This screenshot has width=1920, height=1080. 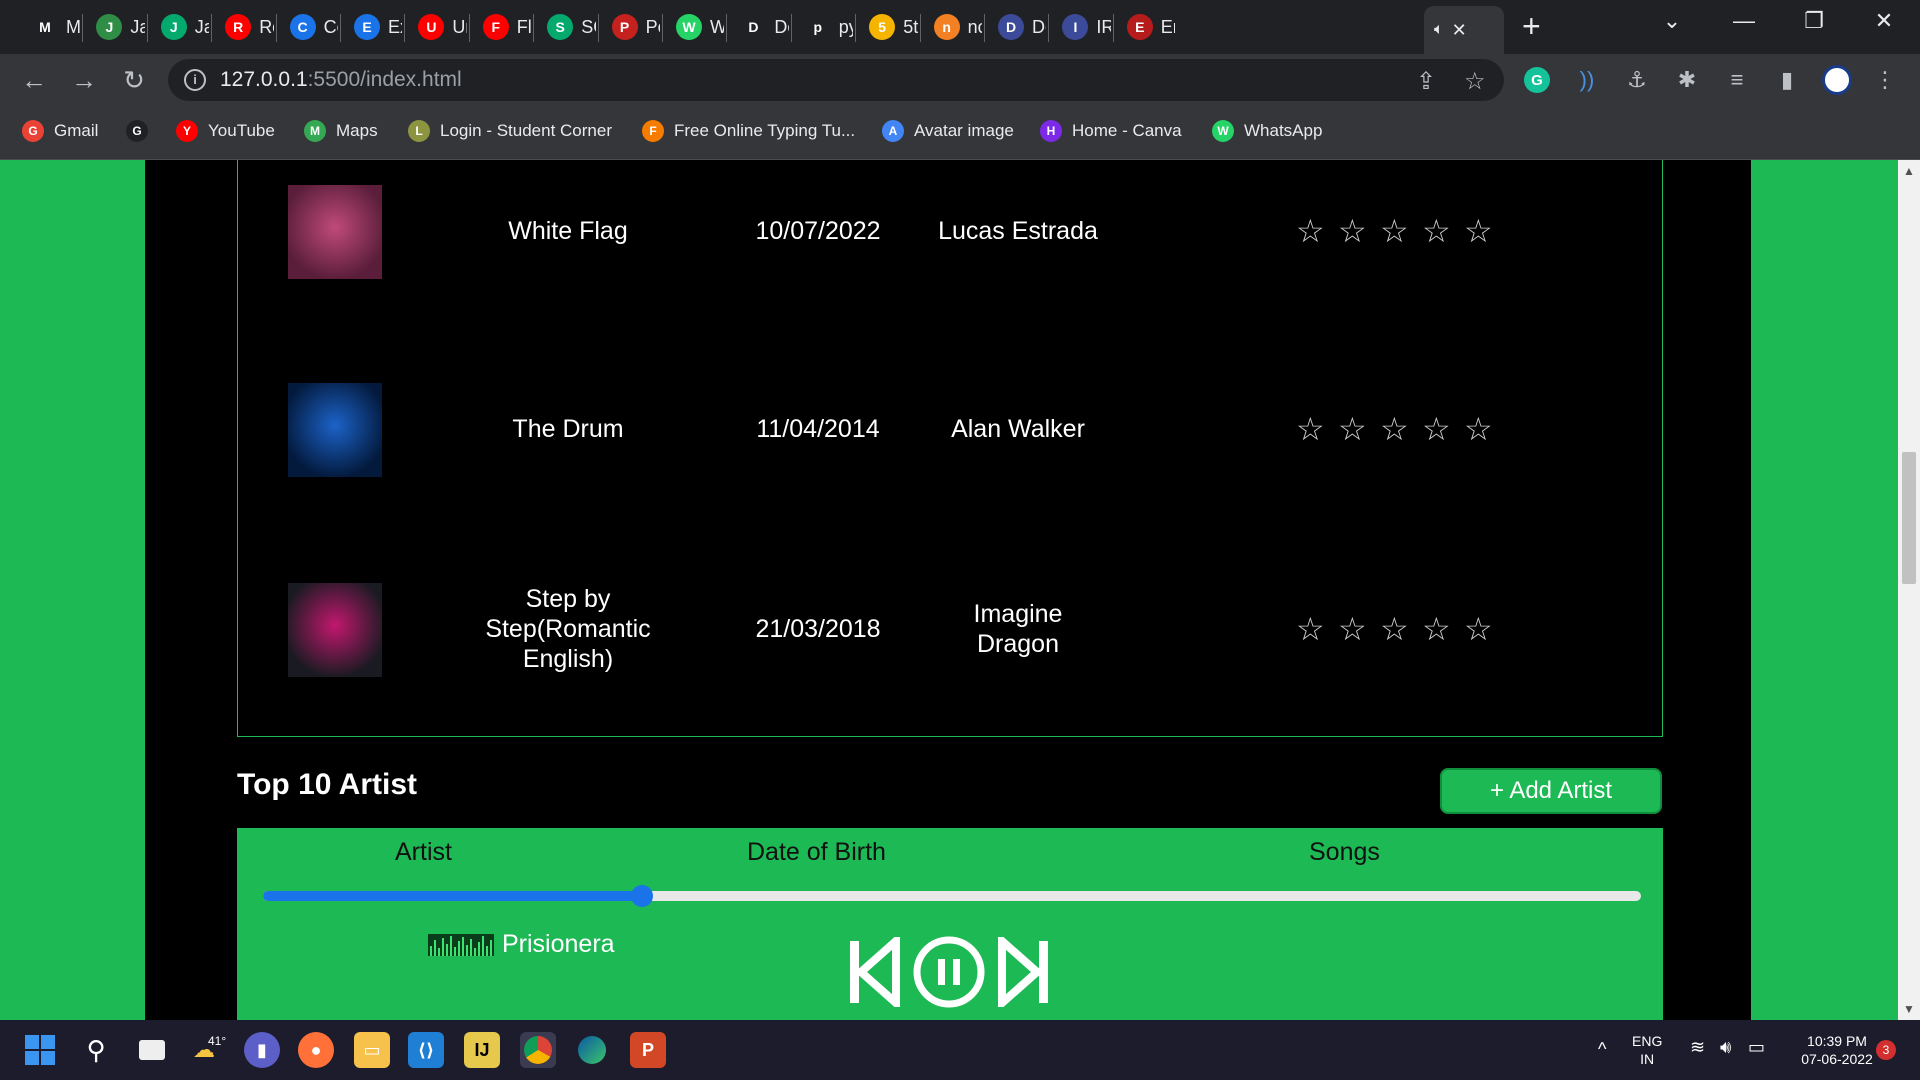 I want to click on site-info-icon: i, so click(x=195, y=80).